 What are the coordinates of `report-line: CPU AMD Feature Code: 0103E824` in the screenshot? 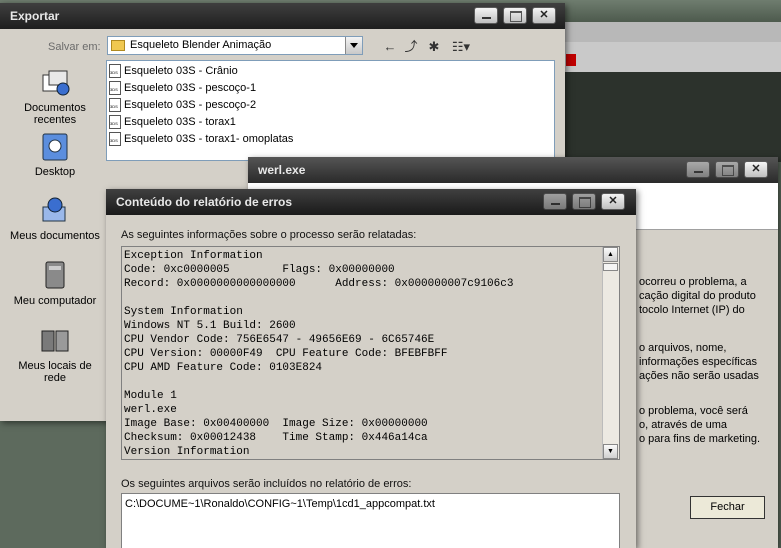 It's located at (223, 368).